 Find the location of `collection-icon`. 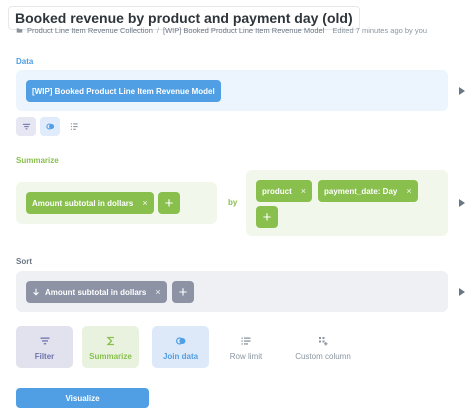

collection-icon is located at coordinates (19, 30).